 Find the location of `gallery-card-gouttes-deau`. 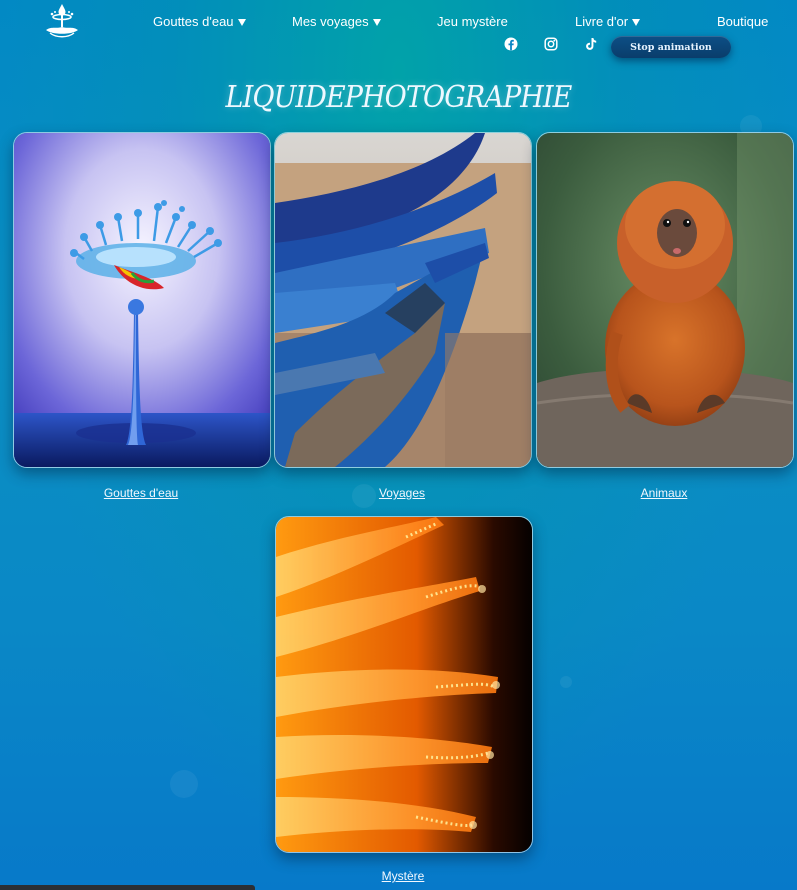

gallery-card-gouttes-deau is located at coordinates (142, 300).